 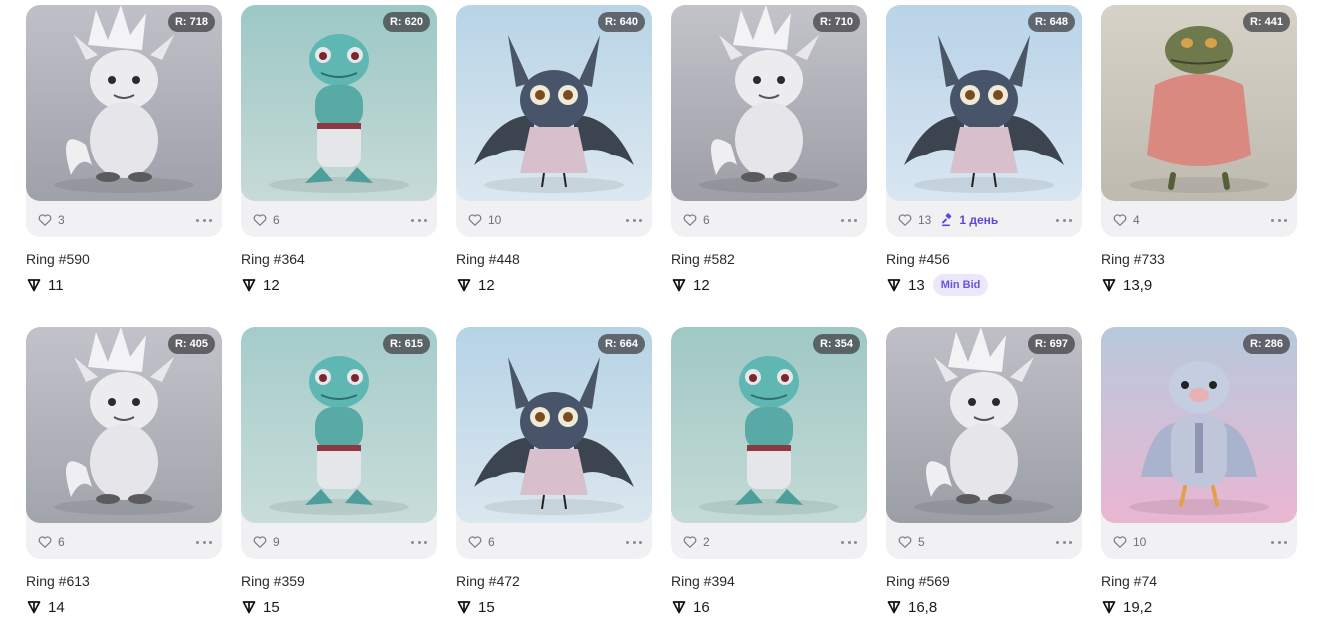 I want to click on nft-item-7: R: 405 6 Ring #613 14, so click(x=124, y=473).